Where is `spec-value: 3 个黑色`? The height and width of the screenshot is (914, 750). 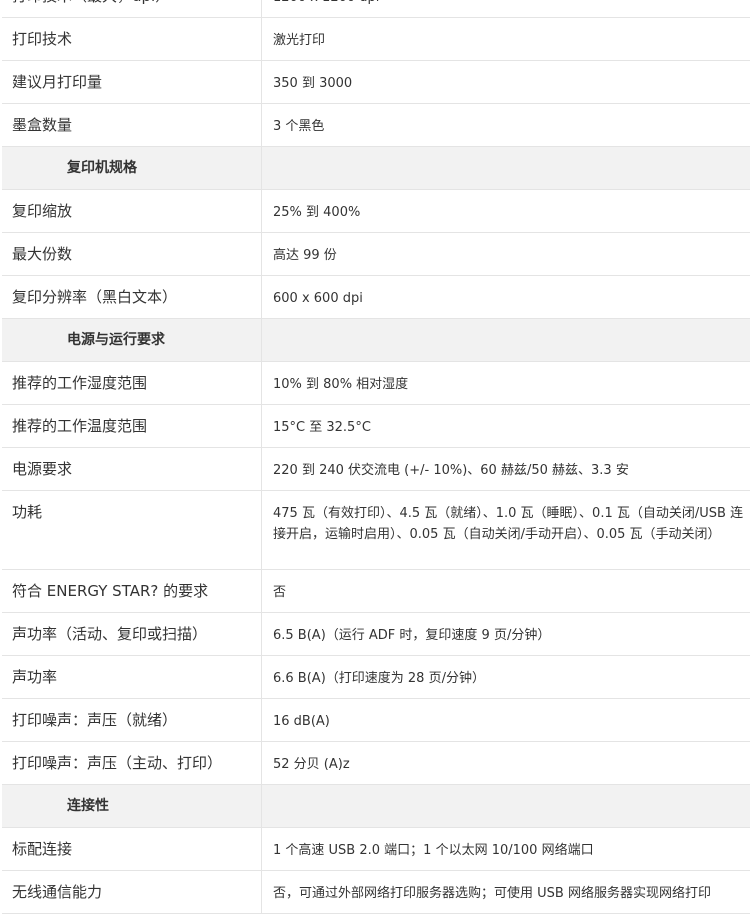
spec-value: 3 个黑色 is located at coordinates (299, 126).